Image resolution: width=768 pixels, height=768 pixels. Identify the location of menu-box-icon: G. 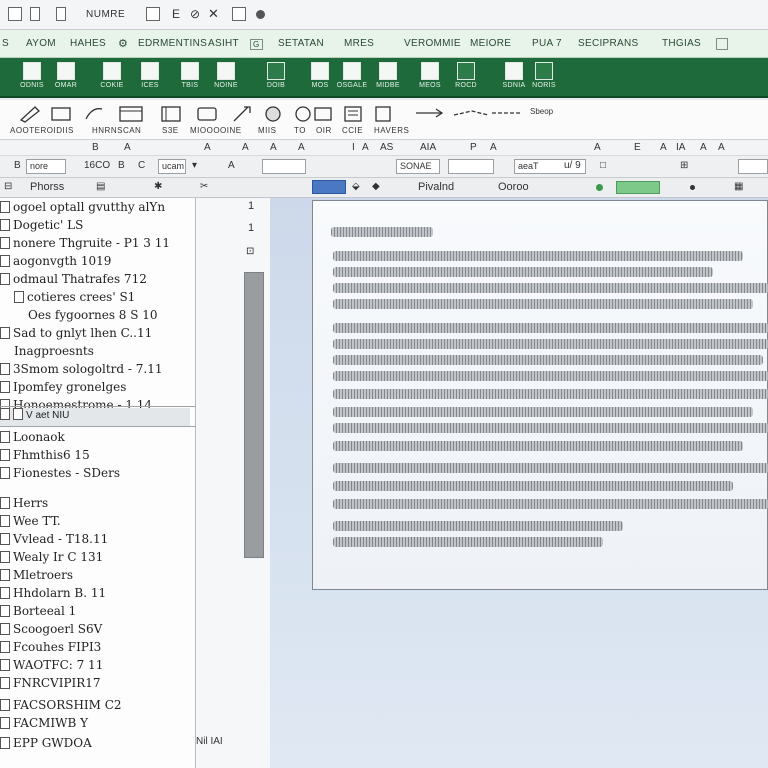
(256, 44).